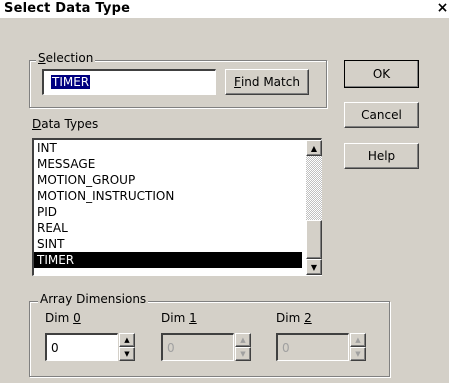  What do you see at coordinates (381, 115) in the screenshot?
I see `cancel-button: Cancel` at bounding box center [381, 115].